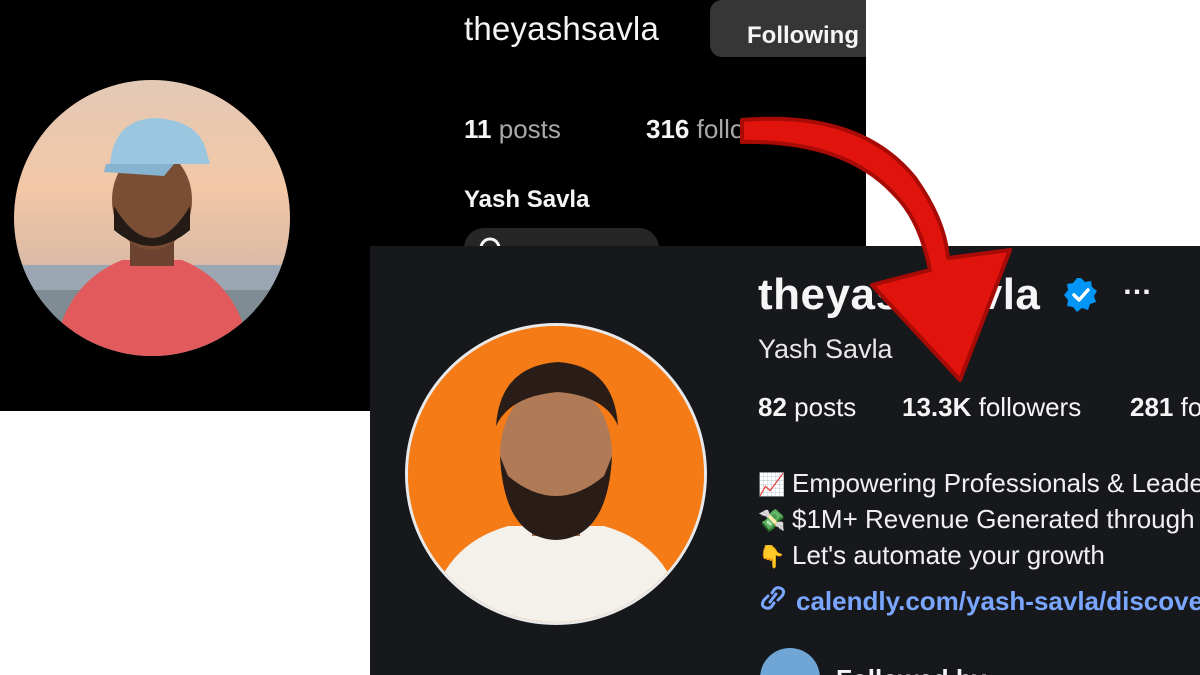 The width and height of the screenshot is (1200, 675). I want to click on mutual-followers-text: Followed by, so click(911, 669).